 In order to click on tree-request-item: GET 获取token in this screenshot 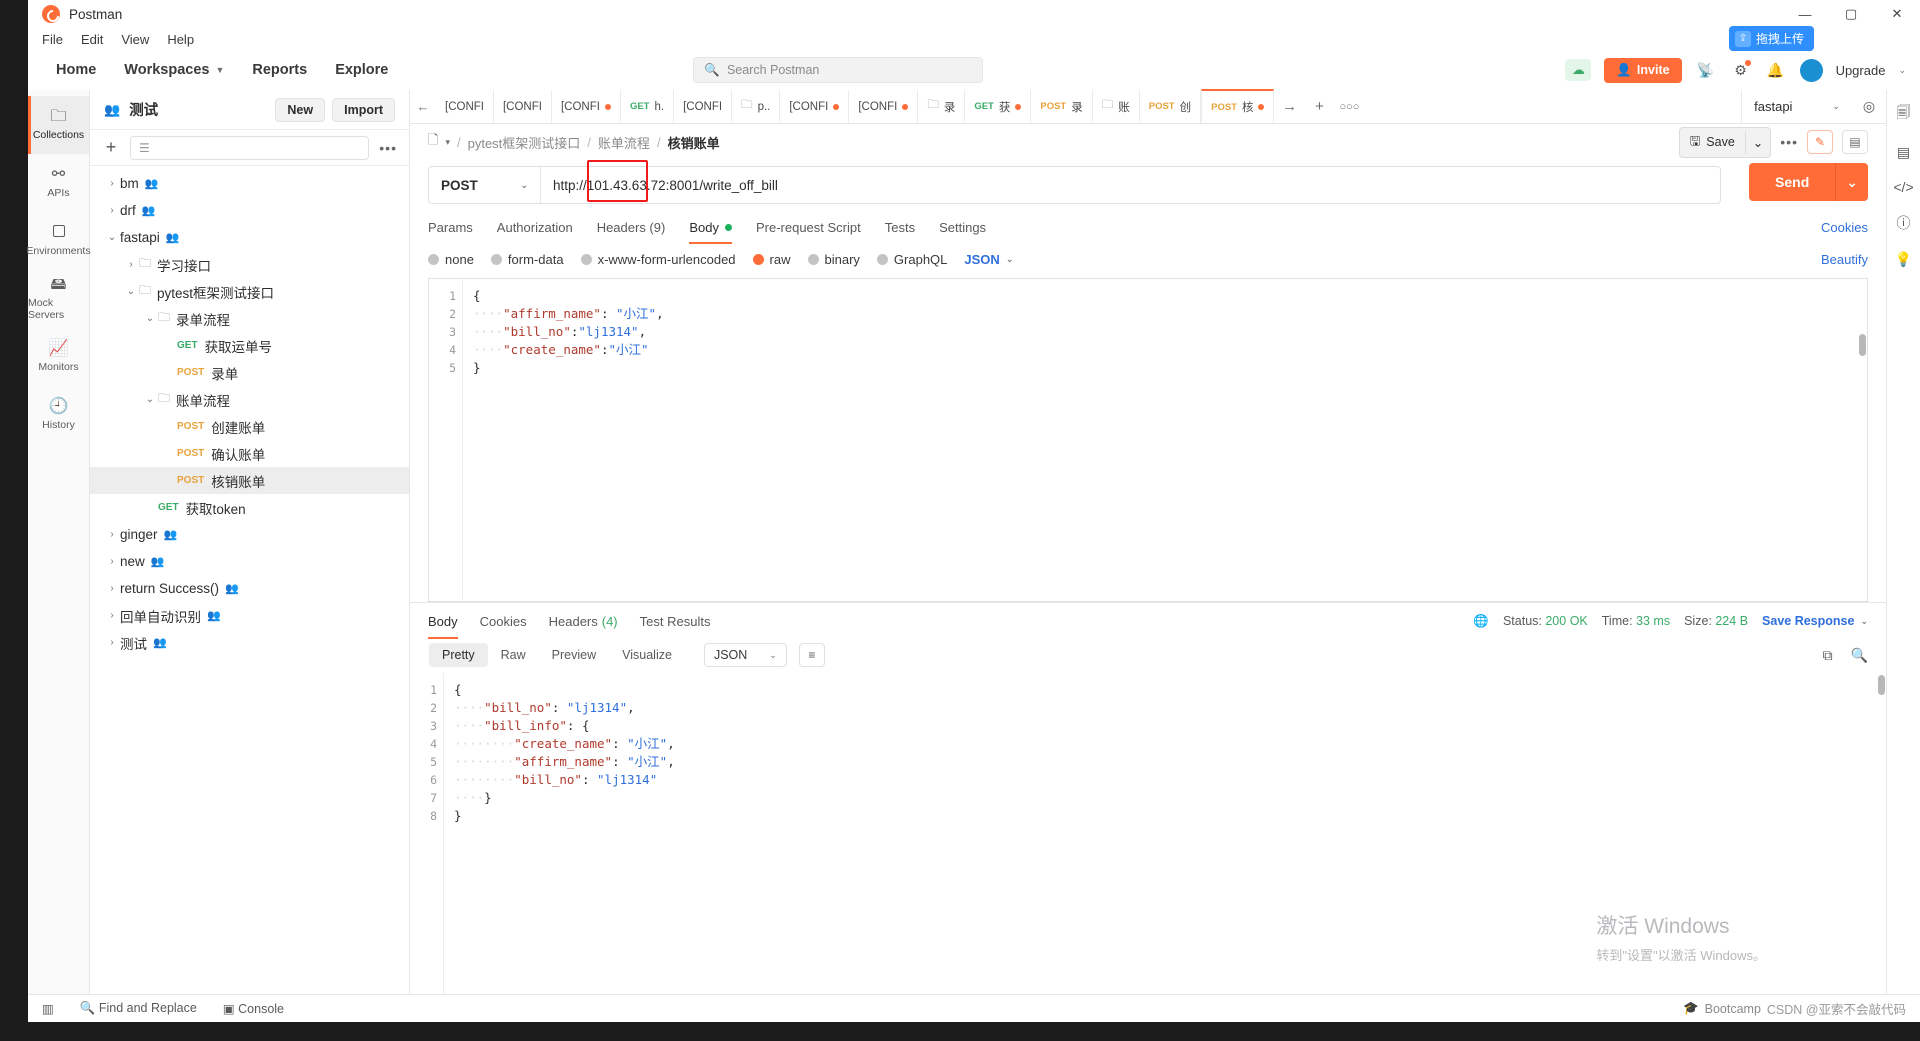, I will do `click(249, 507)`.